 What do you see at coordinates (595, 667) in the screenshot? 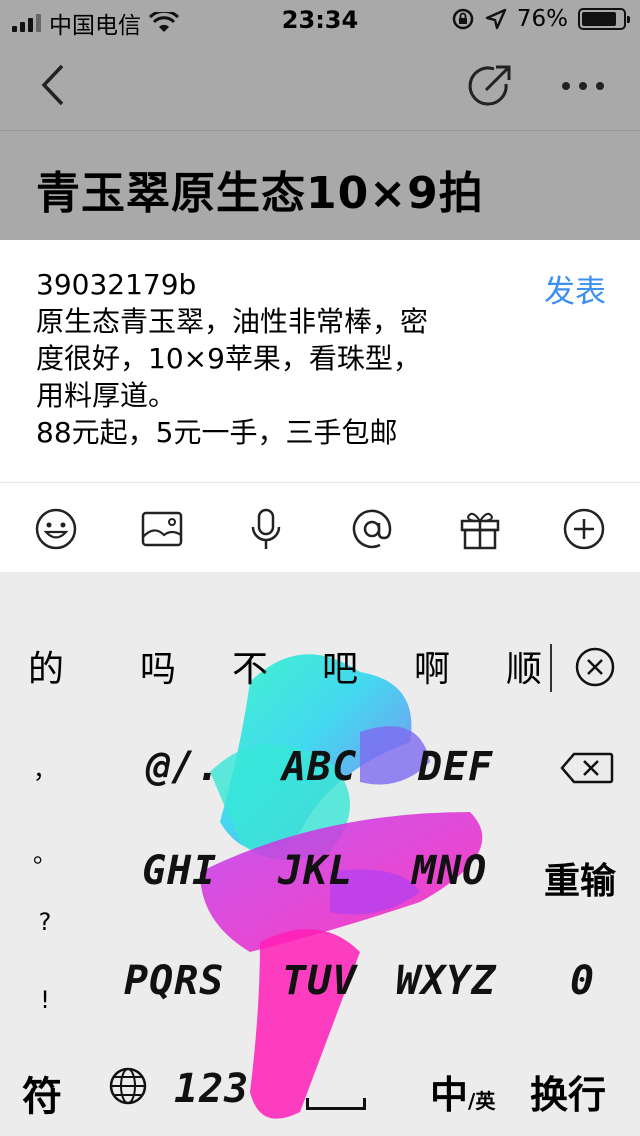
I see `close-candidates-icon` at bounding box center [595, 667].